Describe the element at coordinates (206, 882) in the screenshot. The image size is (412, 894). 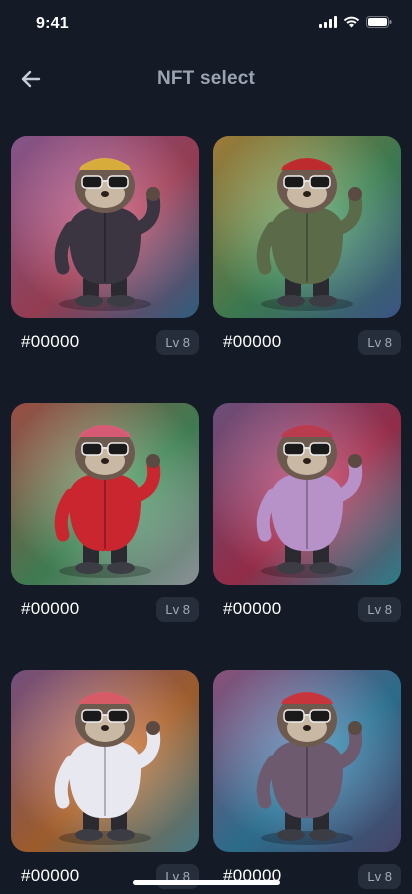
I see `home-indicator` at that location.